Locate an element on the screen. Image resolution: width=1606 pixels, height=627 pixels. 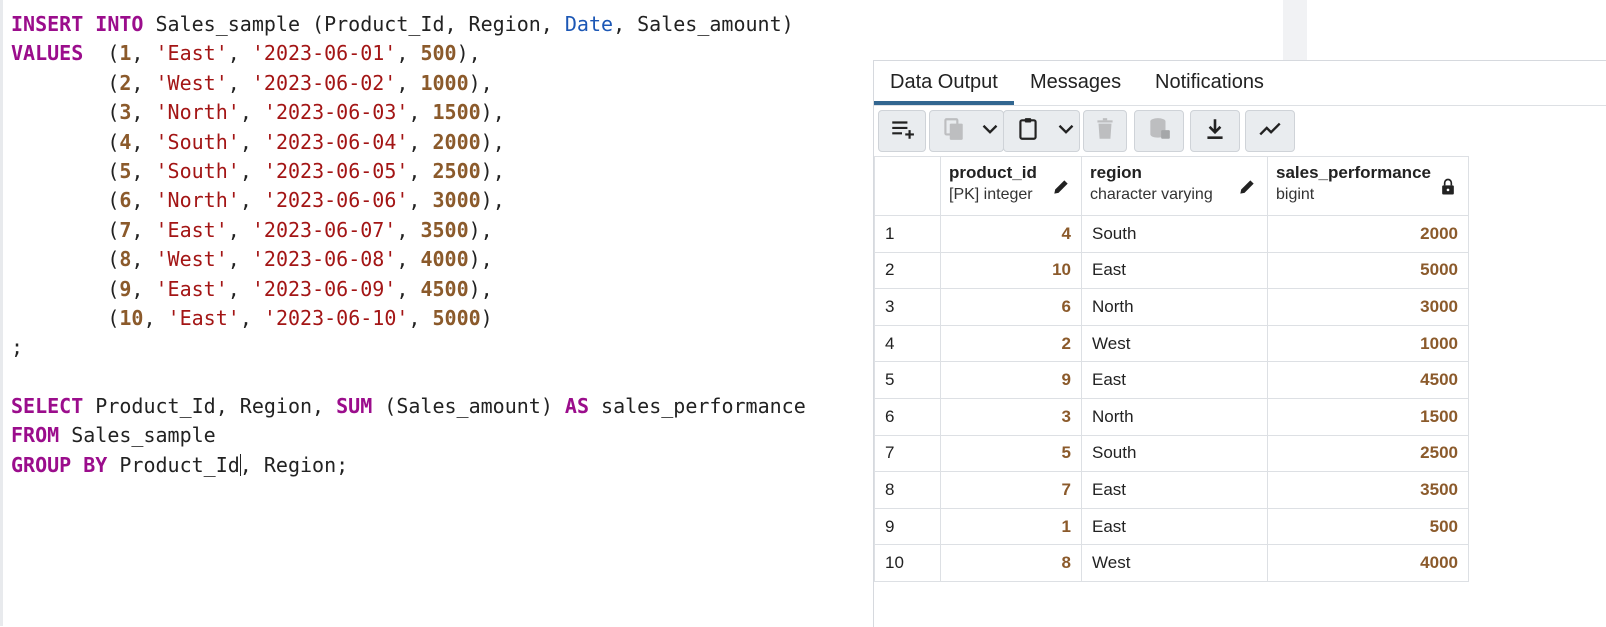
cell-sales-performance: 1500 is located at coordinates (1368, 416).